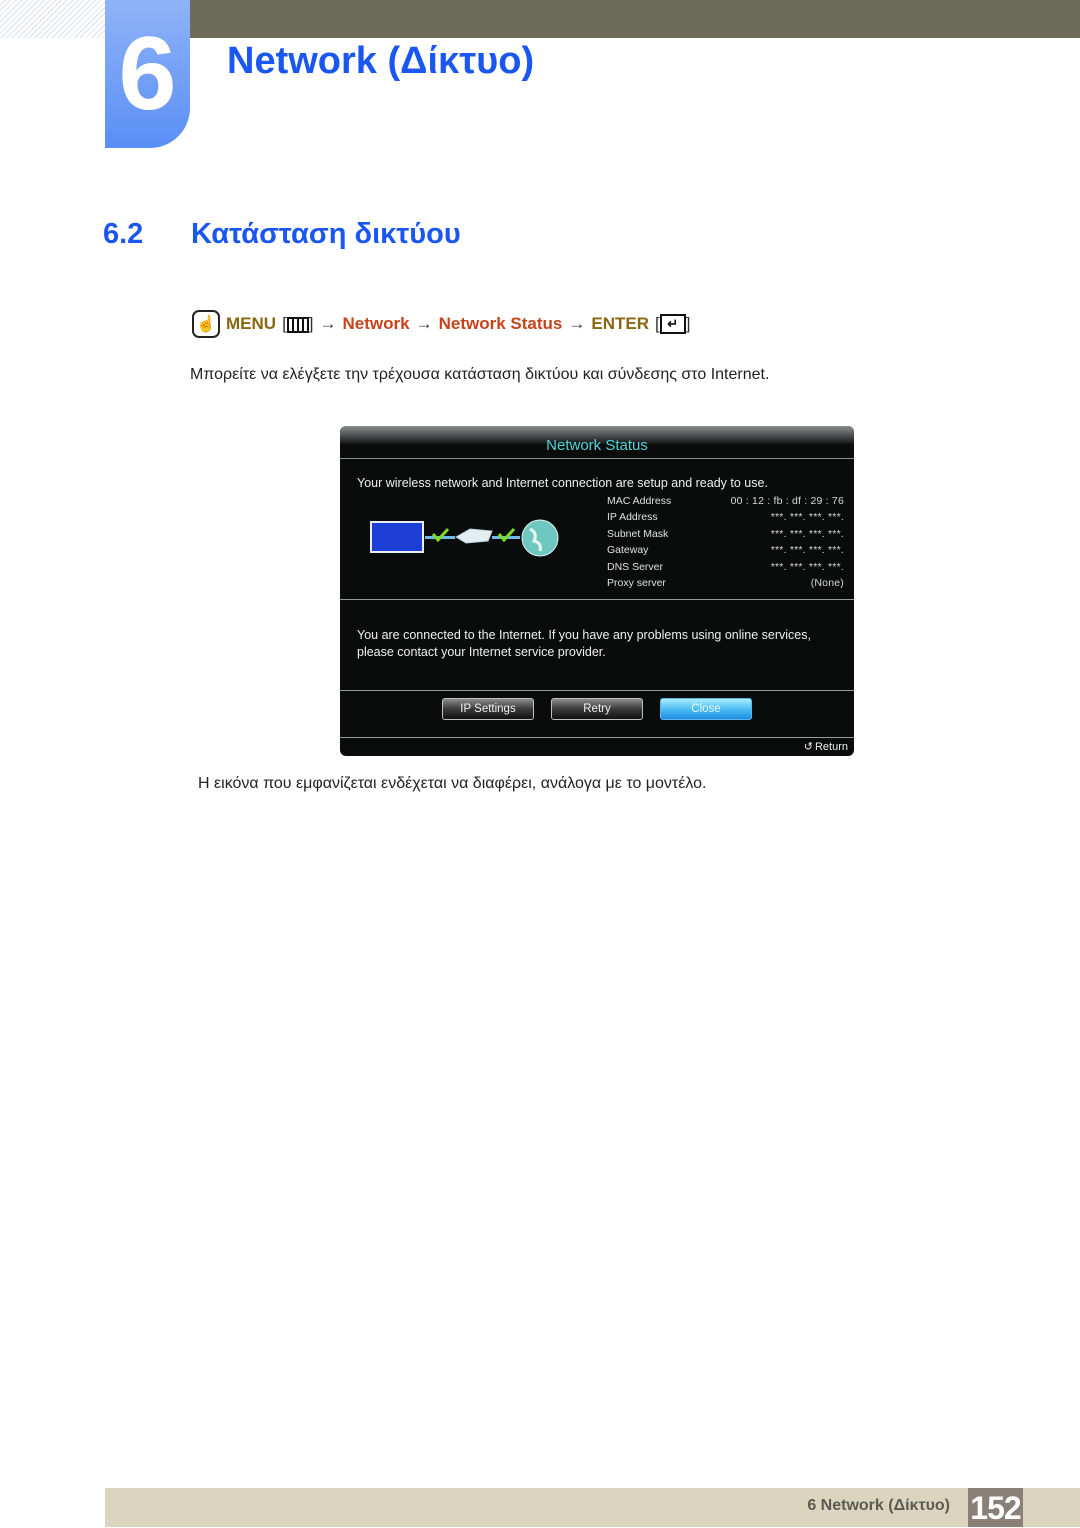 This screenshot has width=1080, height=1528. What do you see at coordinates (725, 536) in the screenshot?
I see `info-row-subnet: Subnet Mask ***. ***. ***. ***.` at bounding box center [725, 536].